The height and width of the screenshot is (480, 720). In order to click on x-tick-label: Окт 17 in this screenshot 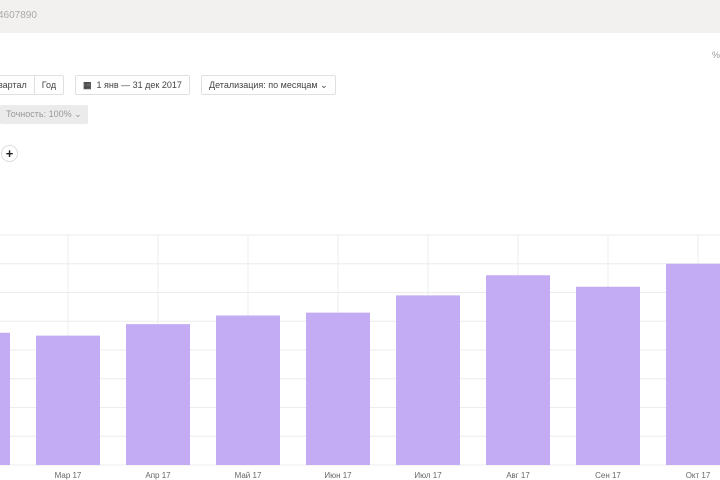, I will do `click(698, 475)`.